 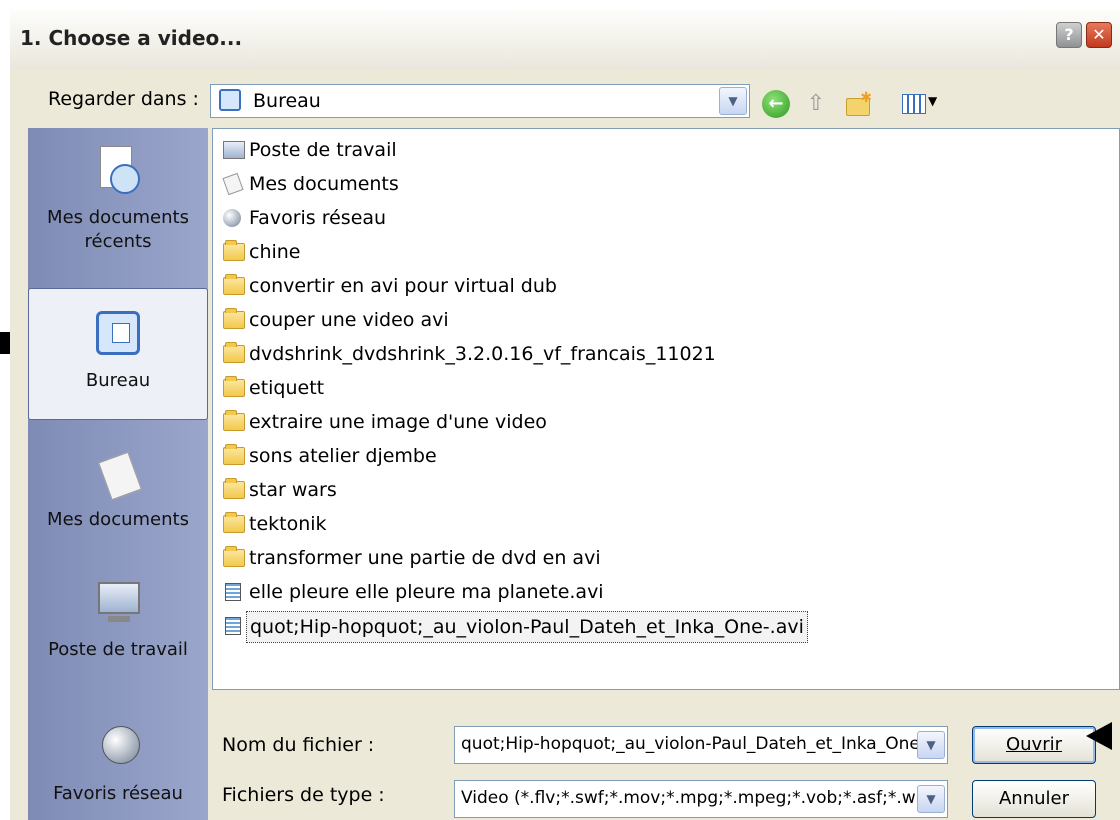 What do you see at coordinates (287, 388) in the screenshot?
I see `file-name: etiquett` at bounding box center [287, 388].